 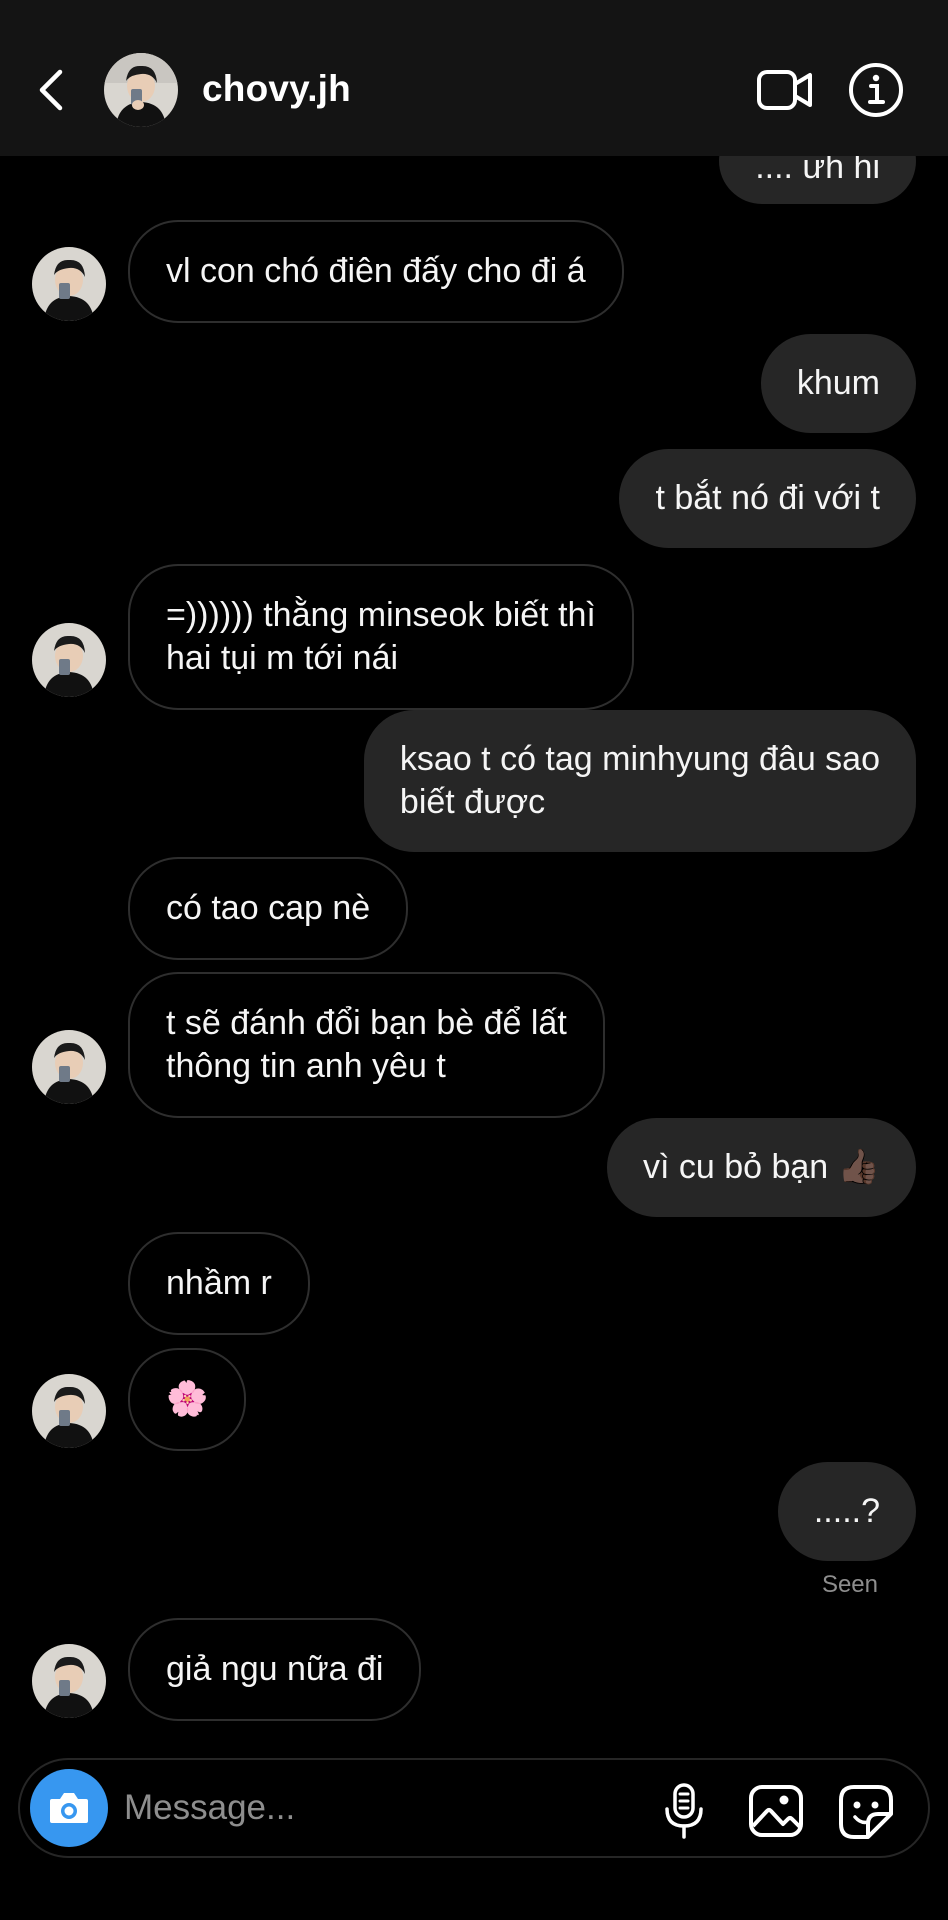 I want to click on message-incoming: vl con chó điên đấy cho đi á, so click(x=376, y=271).